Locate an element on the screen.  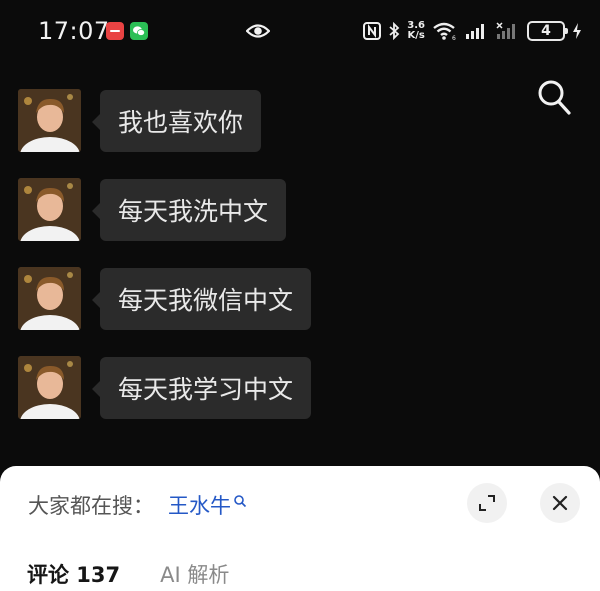
trending-search: 大家都在搜： 王水牛 is located at coordinates (137, 505).